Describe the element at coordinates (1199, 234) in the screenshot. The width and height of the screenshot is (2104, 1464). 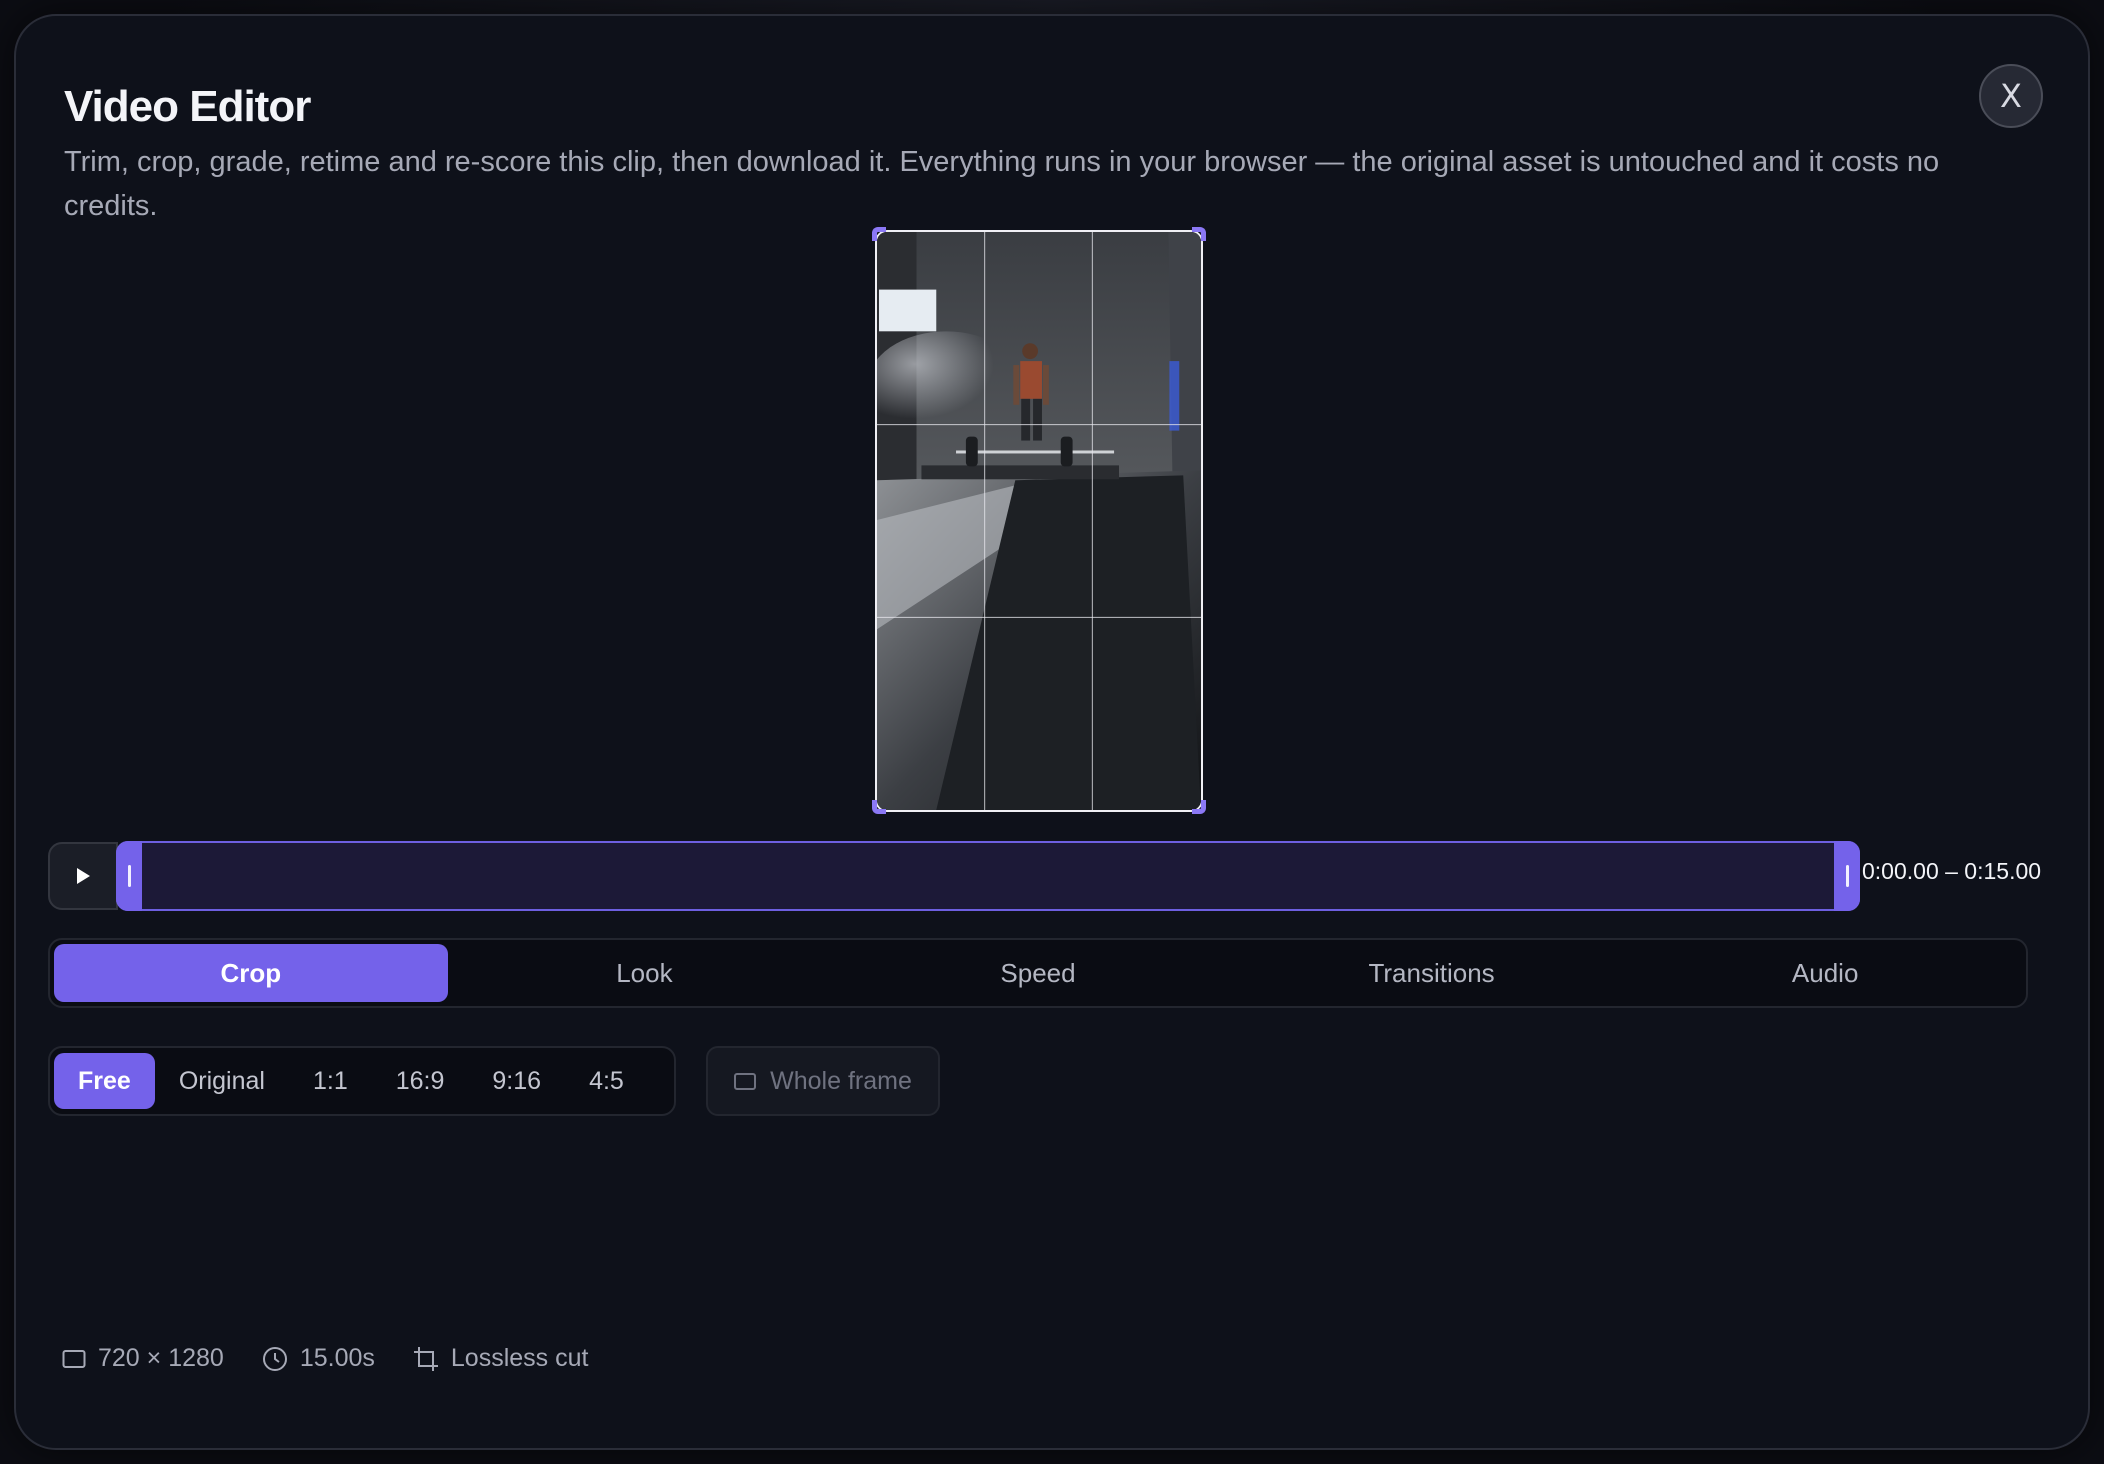
I see `crop-handle-top-right` at that location.